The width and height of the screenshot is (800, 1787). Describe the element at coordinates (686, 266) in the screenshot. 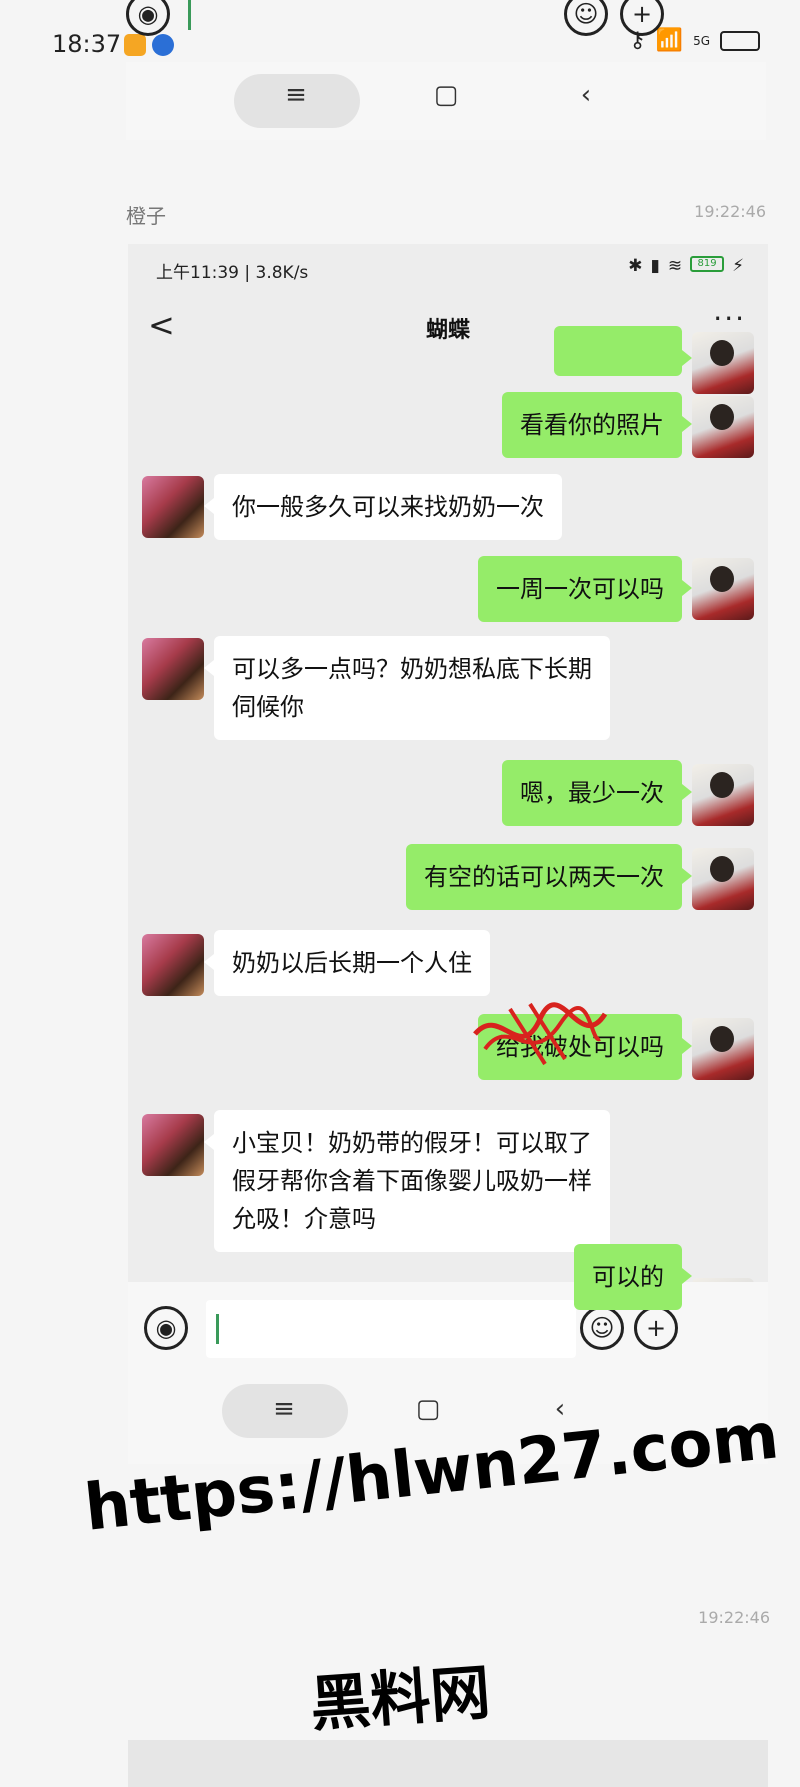

I see `inner-status-icons: ✱ ▮ ≋ 819 ⚡` at that location.